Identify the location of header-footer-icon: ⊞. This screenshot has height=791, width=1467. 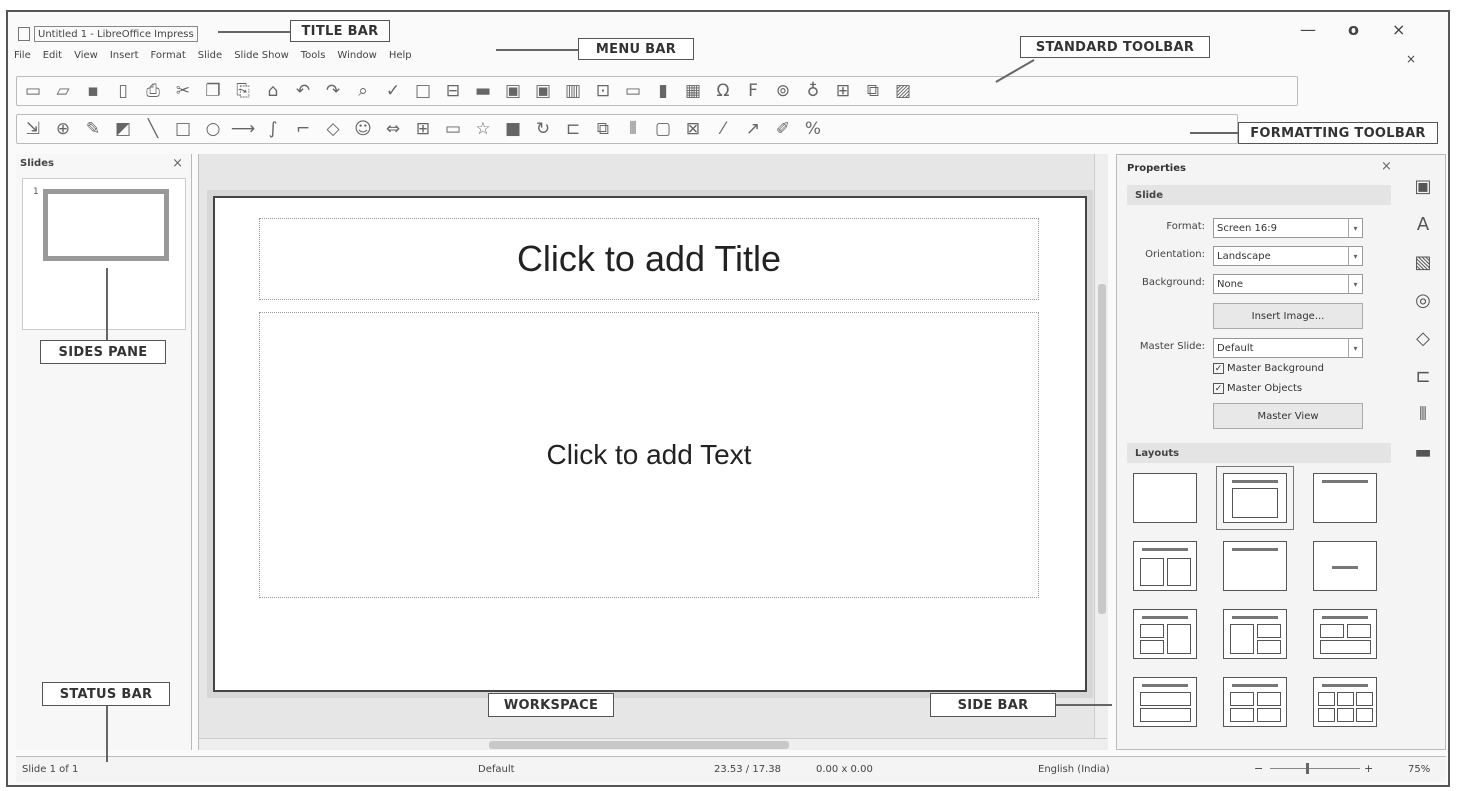
(843, 91).